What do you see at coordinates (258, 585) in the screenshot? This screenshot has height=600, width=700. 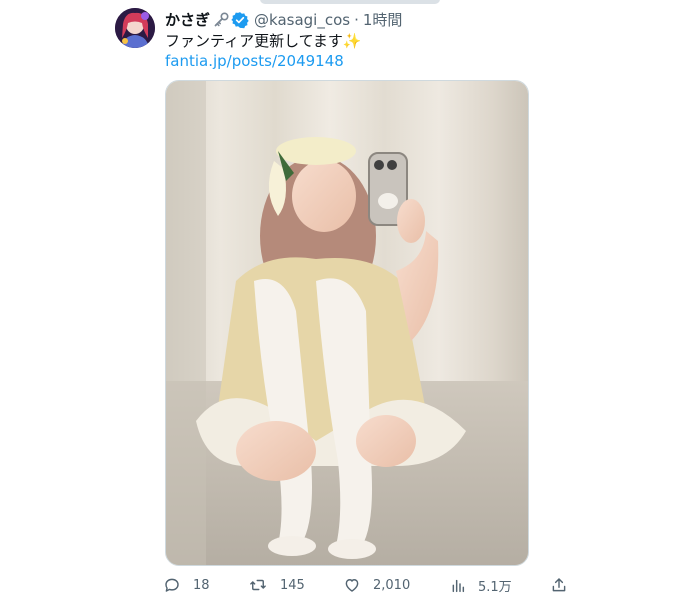 I see `retweet-icon` at bounding box center [258, 585].